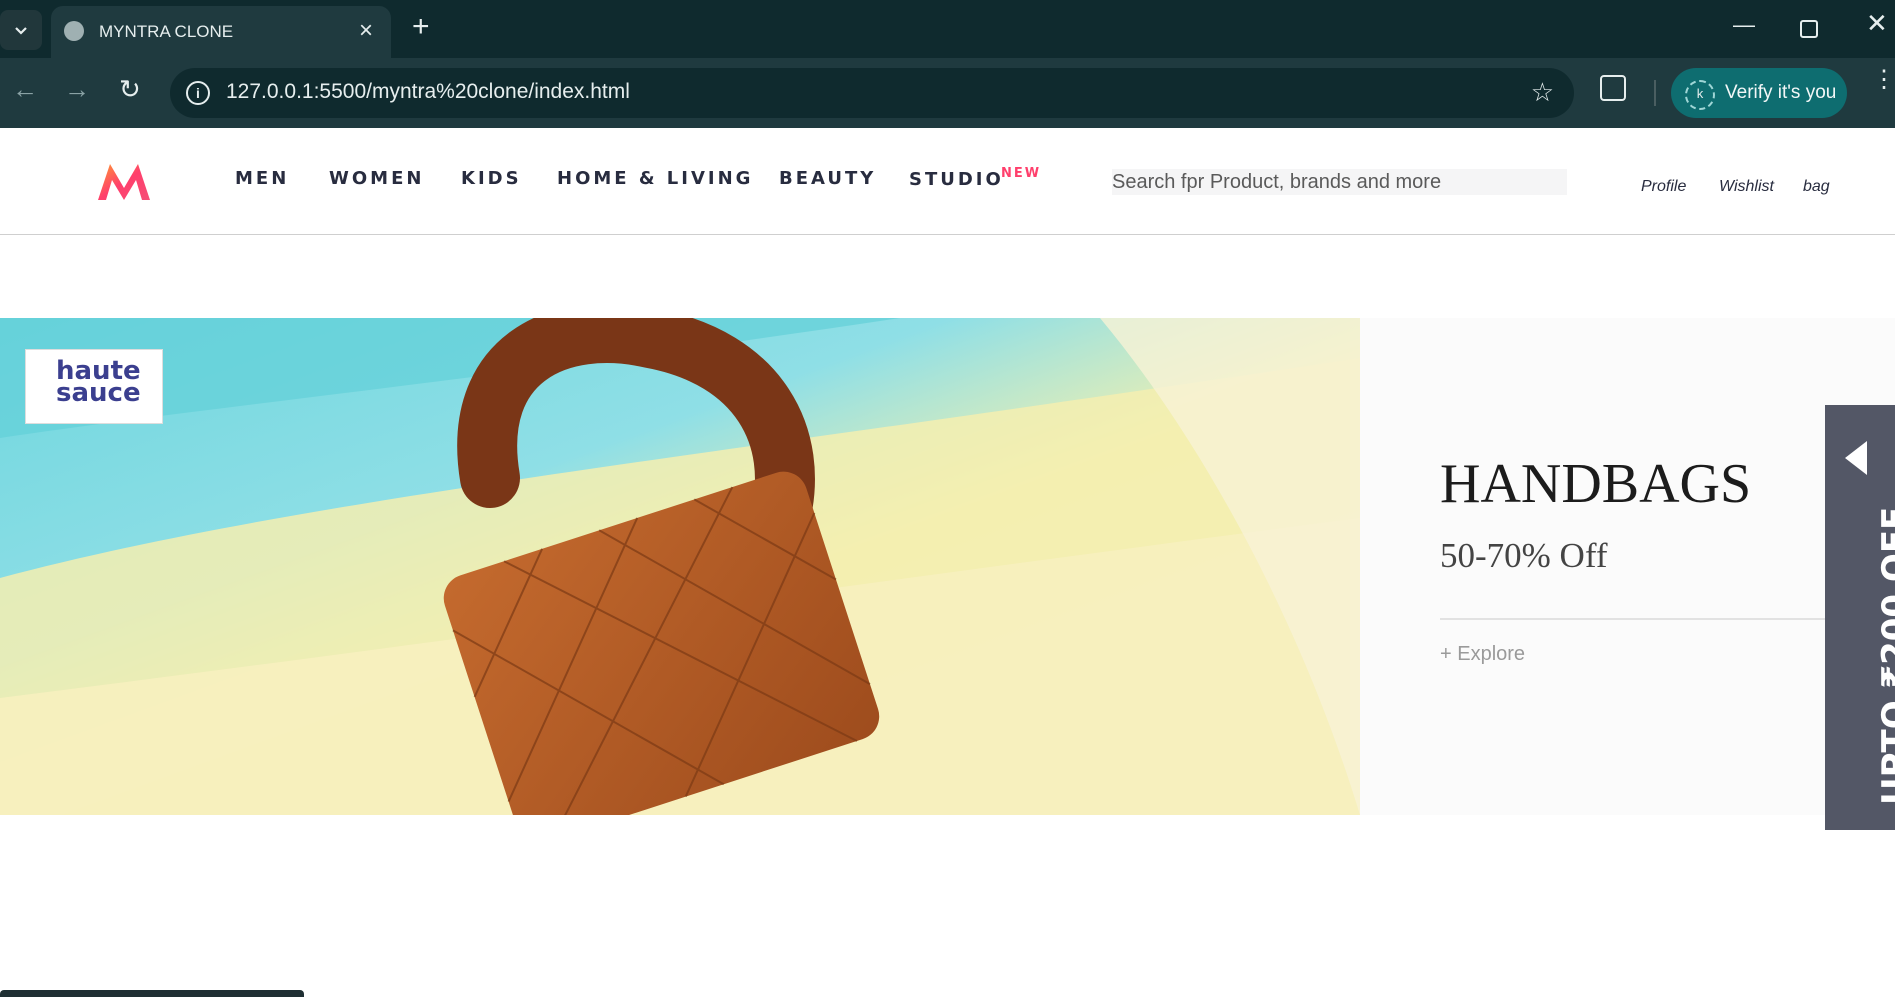  I want to click on offer-title: HANDBAGS, so click(1596, 484).